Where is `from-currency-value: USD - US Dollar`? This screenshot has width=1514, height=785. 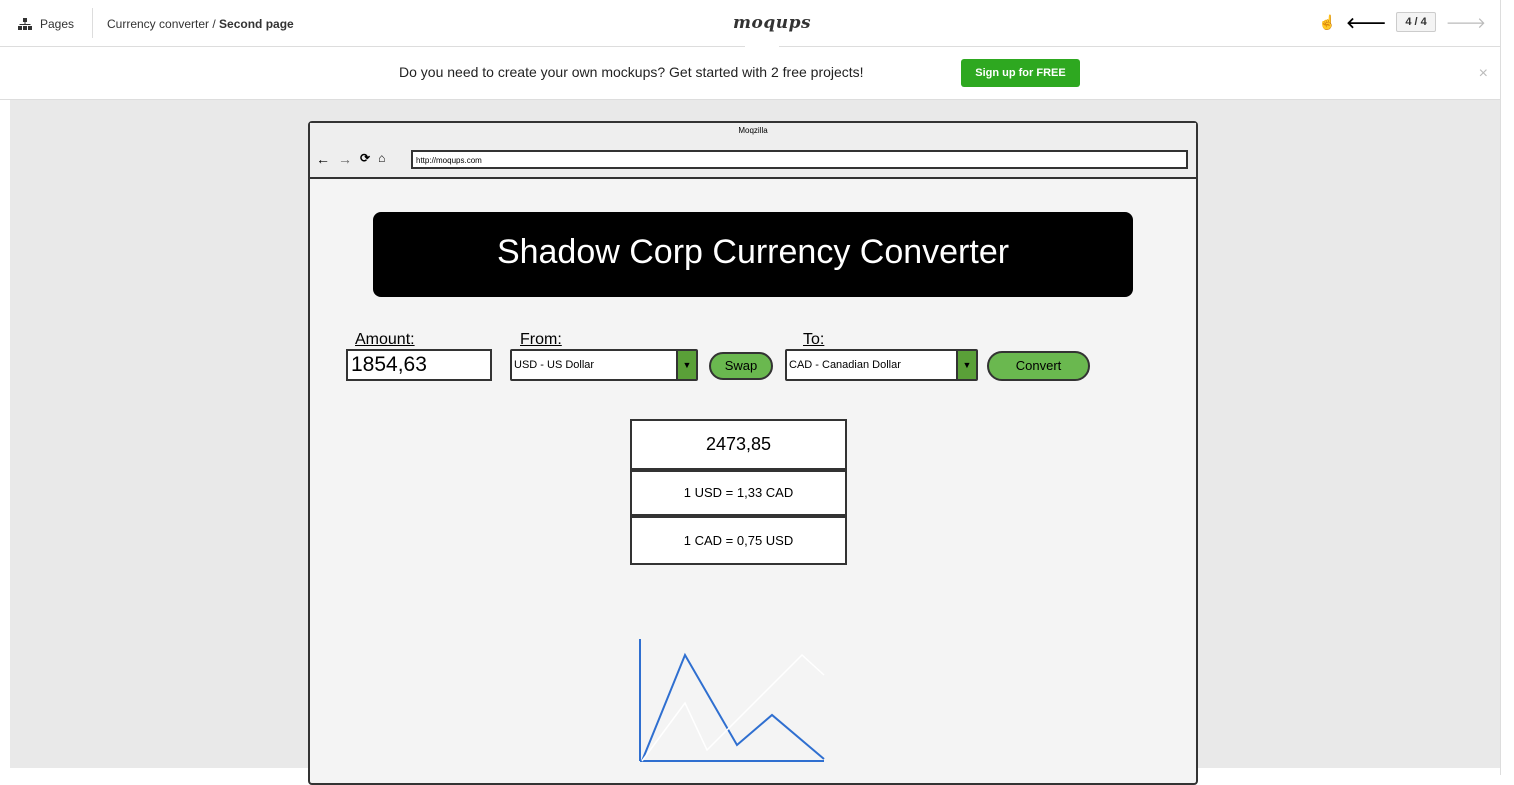 from-currency-value: USD - US Dollar is located at coordinates (554, 365).